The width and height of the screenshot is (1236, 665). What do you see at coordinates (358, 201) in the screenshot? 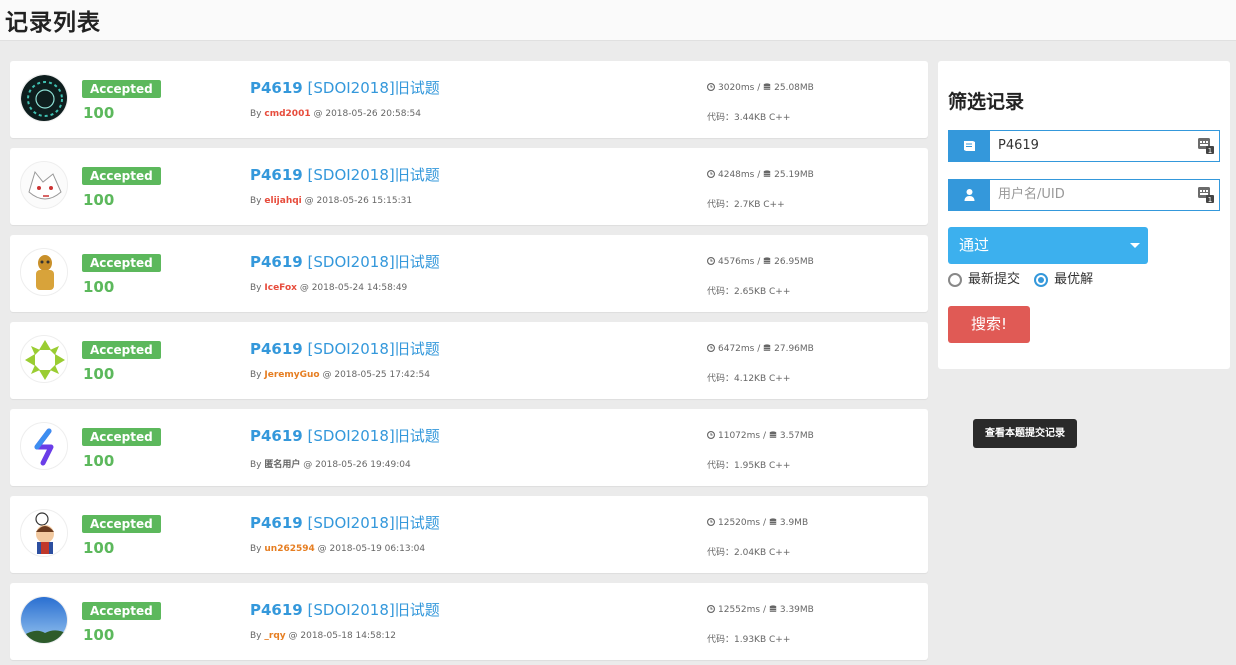
I see `submit-time: @ 2018-05-26 15:15:31` at bounding box center [358, 201].